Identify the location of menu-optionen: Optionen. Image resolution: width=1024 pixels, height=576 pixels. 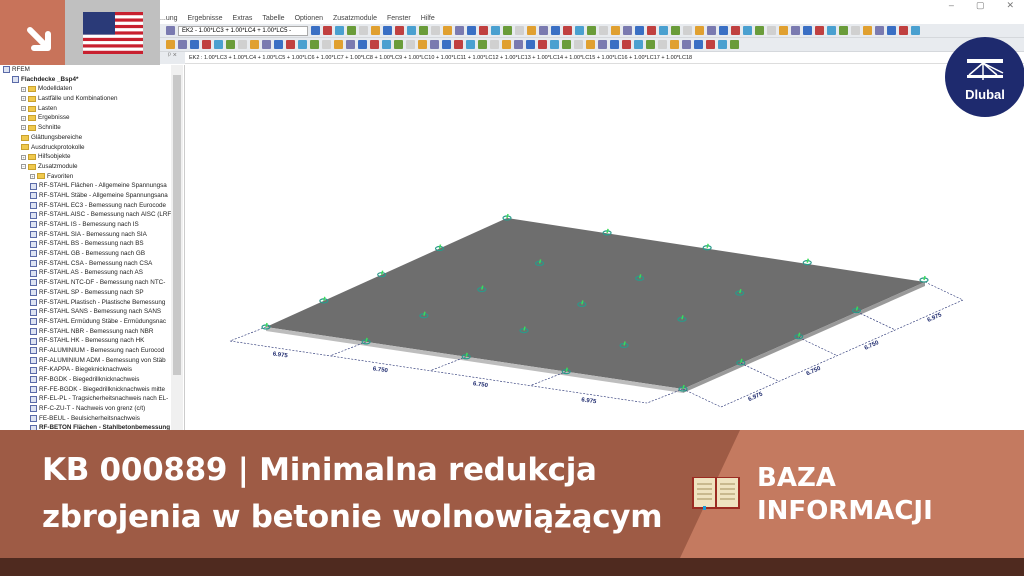
(309, 18).